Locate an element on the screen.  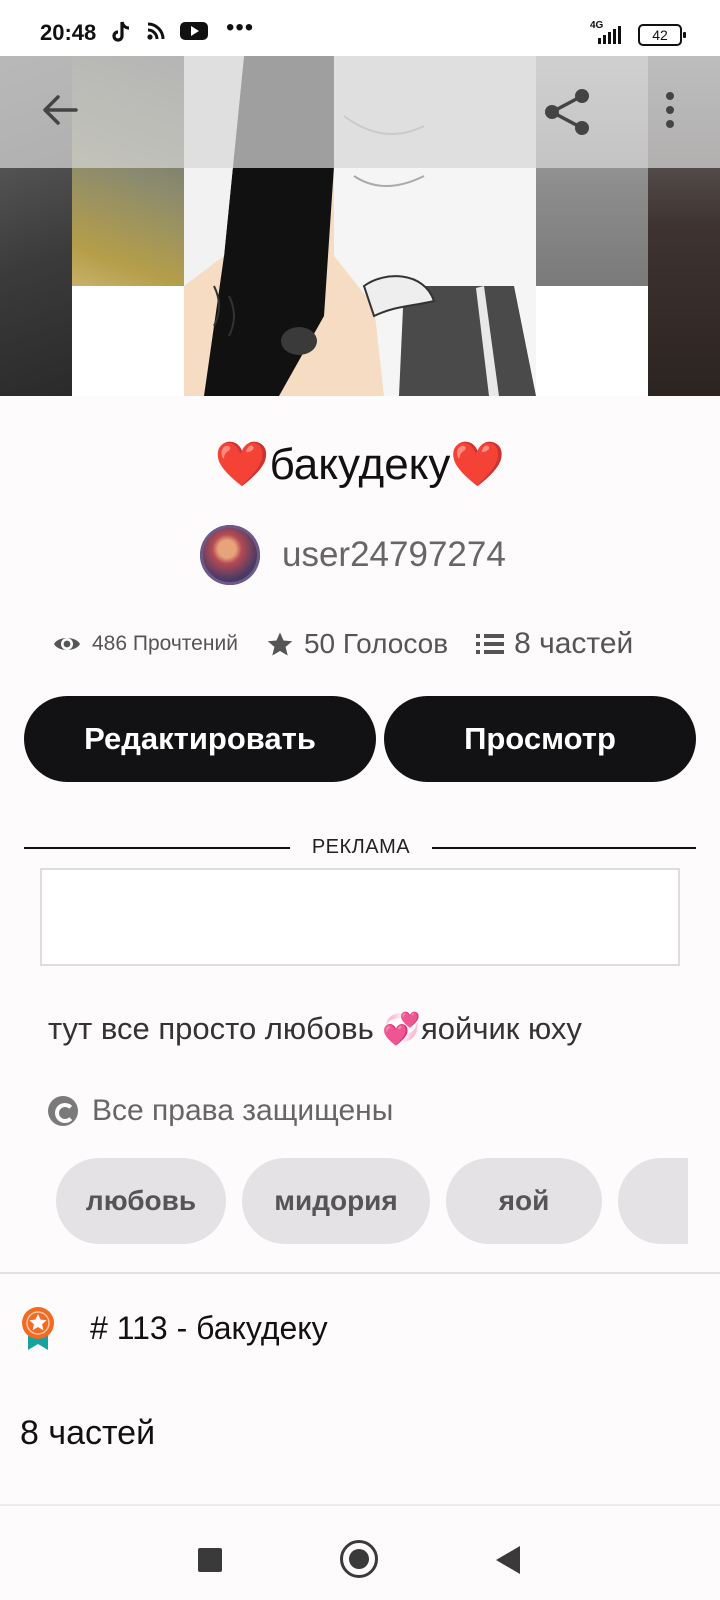
triangle-back-icon is located at coordinates (508, 1560).